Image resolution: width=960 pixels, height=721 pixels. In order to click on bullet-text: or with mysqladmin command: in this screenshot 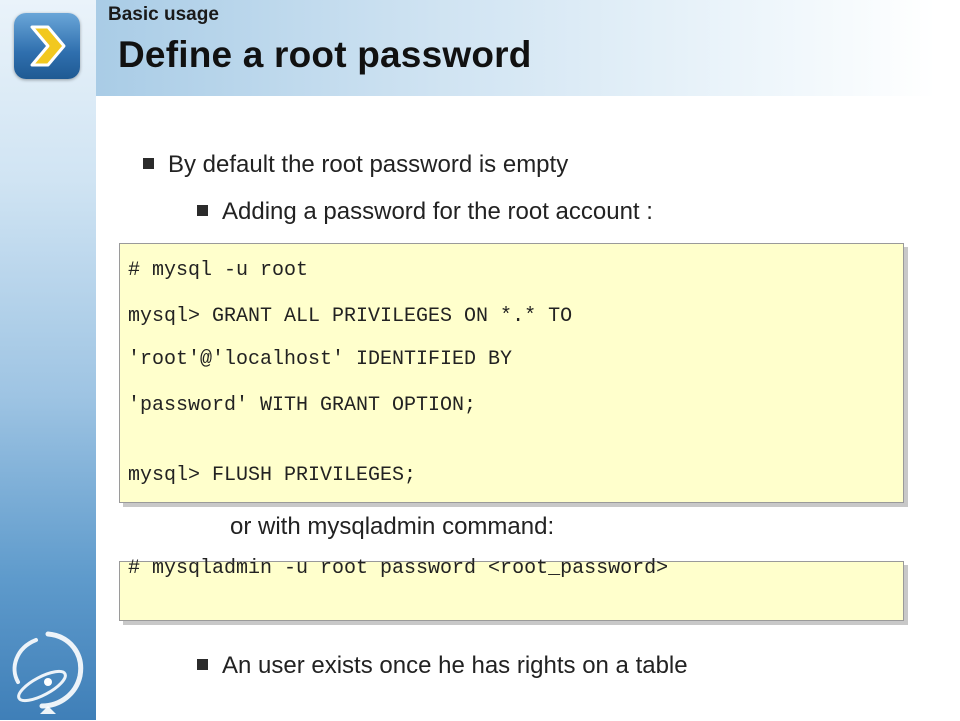, I will do `click(392, 526)`.